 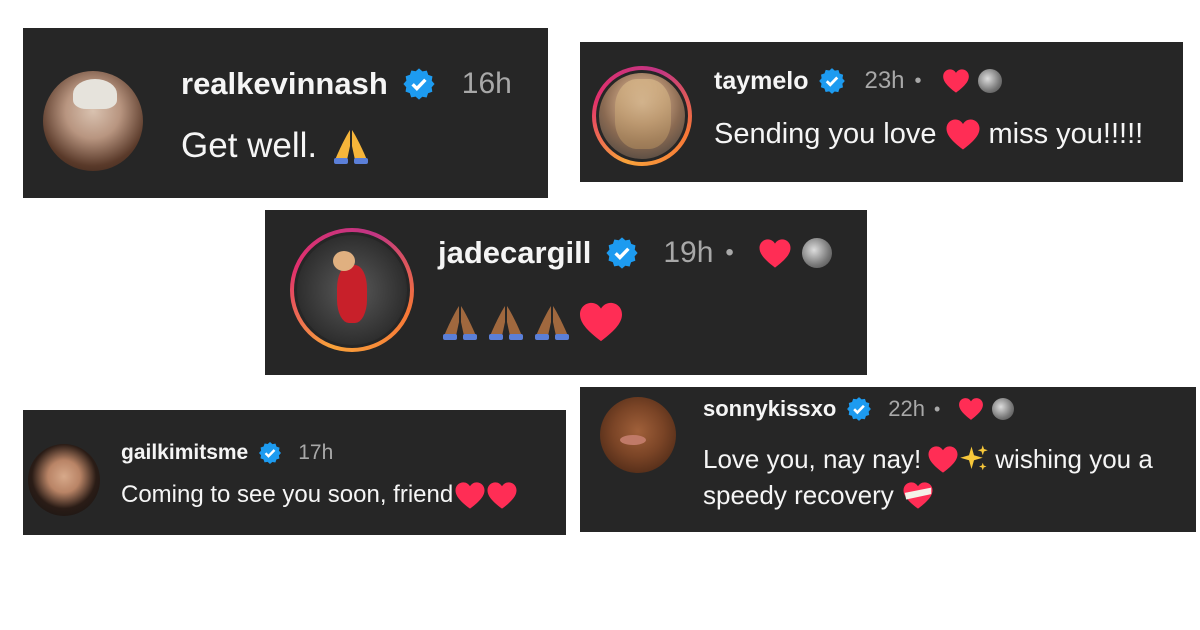 What do you see at coordinates (906, 408) in the screenshot?
I see `timestamp: 22h` at bounding box center [906, 408].